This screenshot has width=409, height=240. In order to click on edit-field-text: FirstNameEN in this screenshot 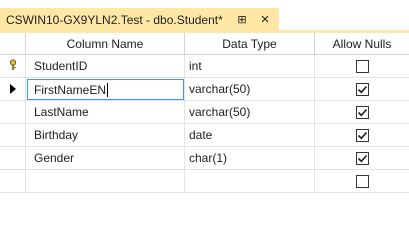, I will do `click(70, 89)`.